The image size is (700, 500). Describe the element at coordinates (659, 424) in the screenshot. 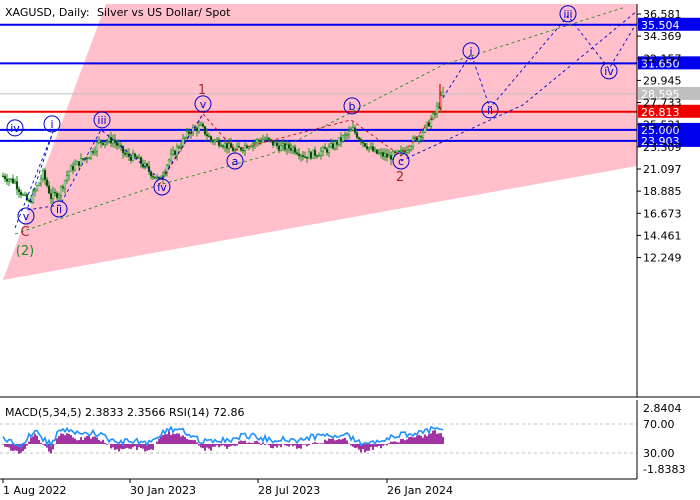

I see `indicator-tick-label: 70.00` at that location.